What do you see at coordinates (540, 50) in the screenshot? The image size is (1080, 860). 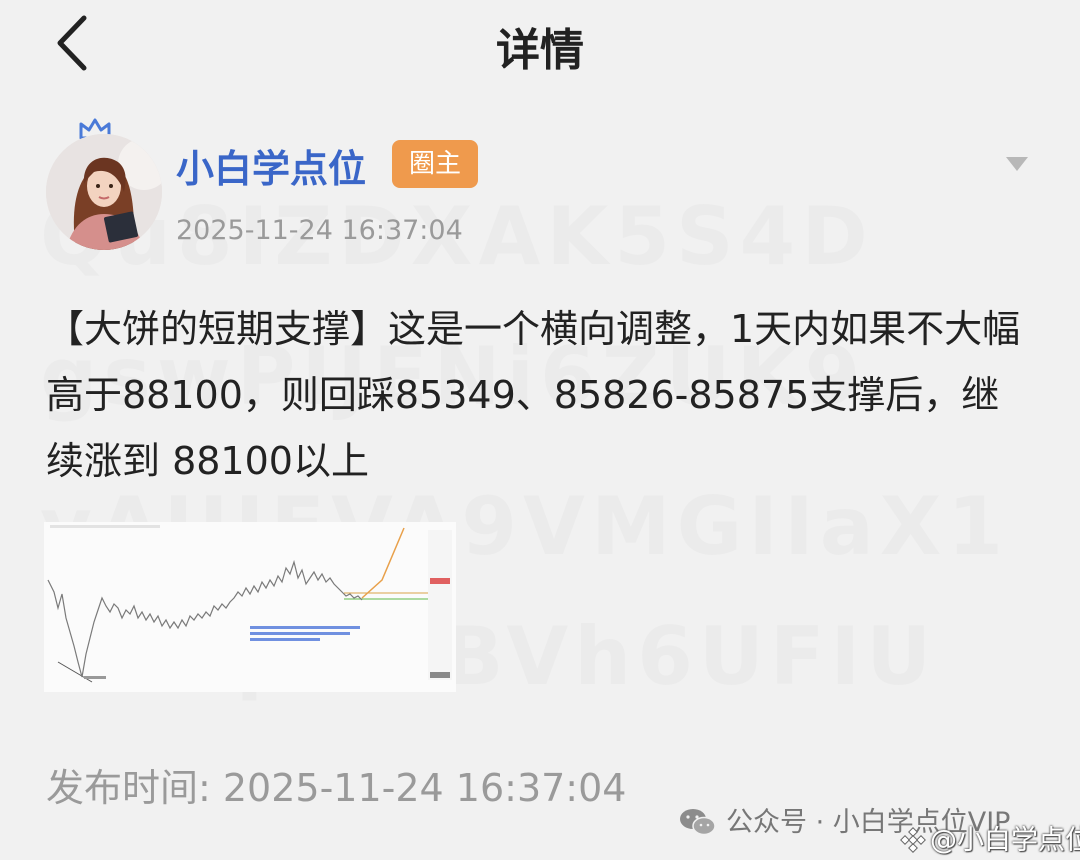 I see `page-title: 详情` at bounding box center [540, 50].